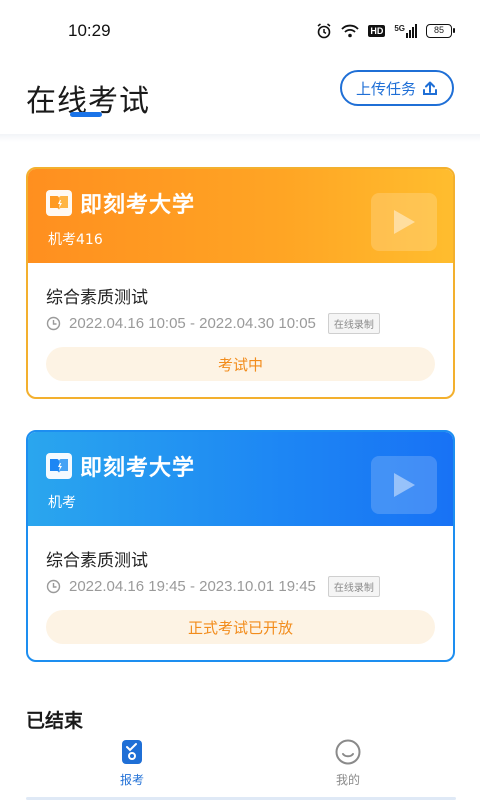  Describe the element at coordinates (377, 31) in the screenshot. I see `hd-icon: HD` at that location.